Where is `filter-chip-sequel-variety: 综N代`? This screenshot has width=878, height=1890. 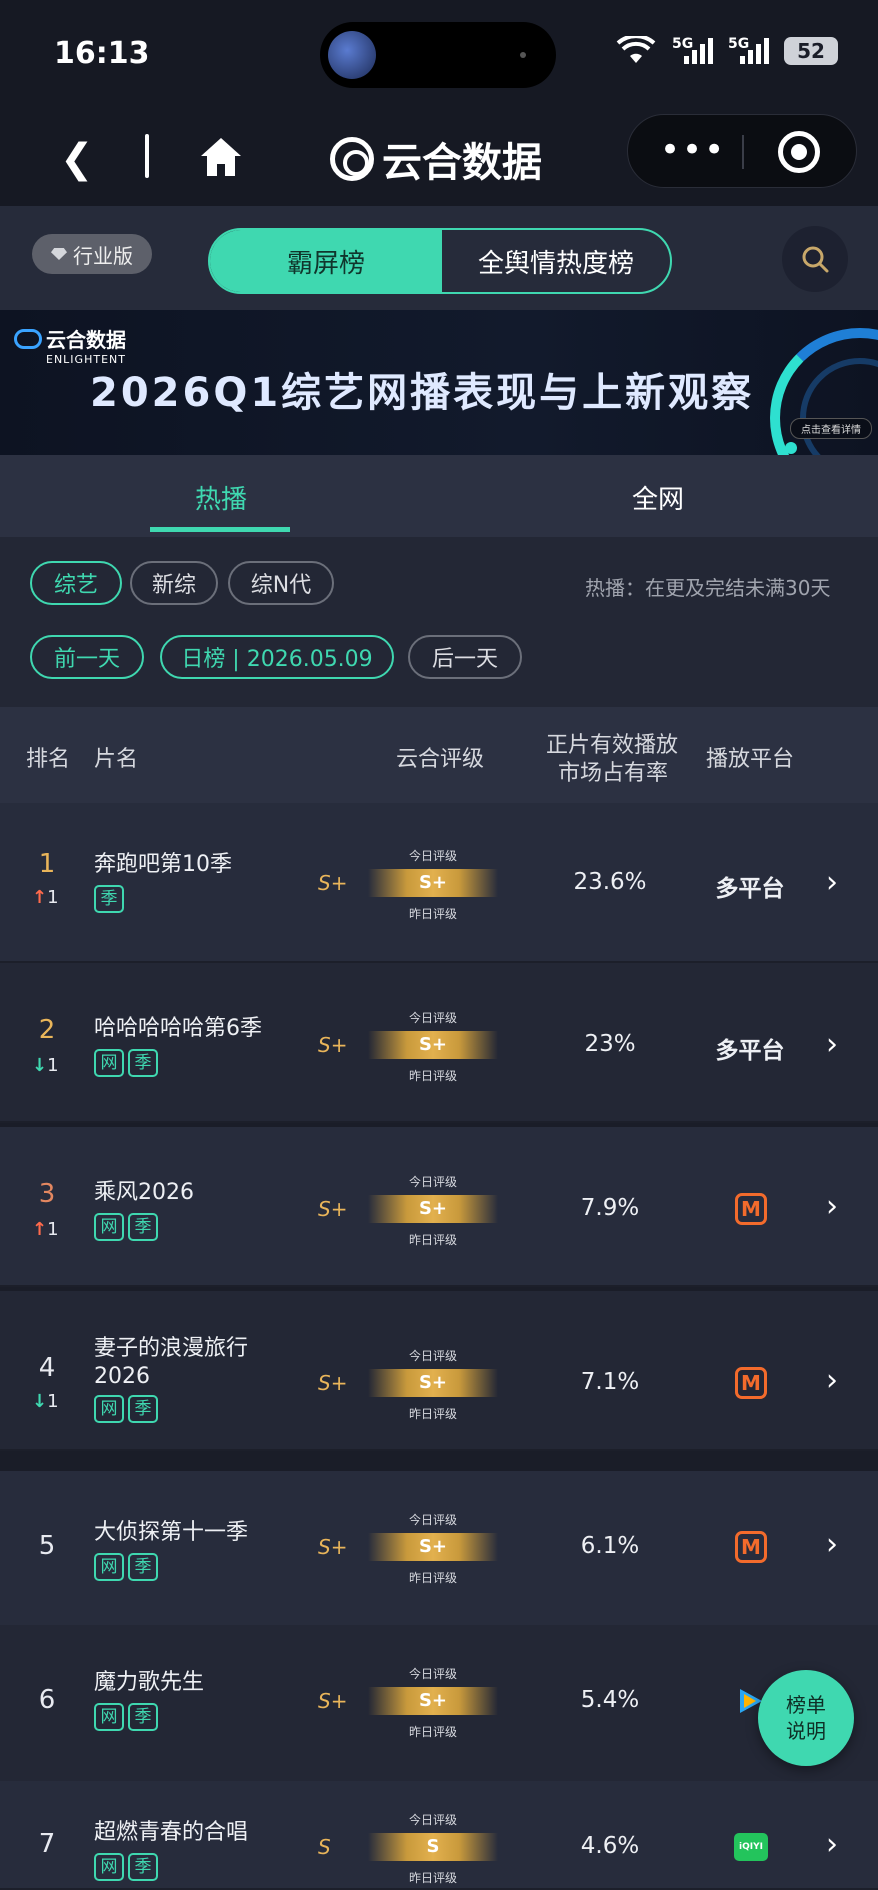 filter-chip-sequel-variety: 综N代 is located at coordinates (281, 583).